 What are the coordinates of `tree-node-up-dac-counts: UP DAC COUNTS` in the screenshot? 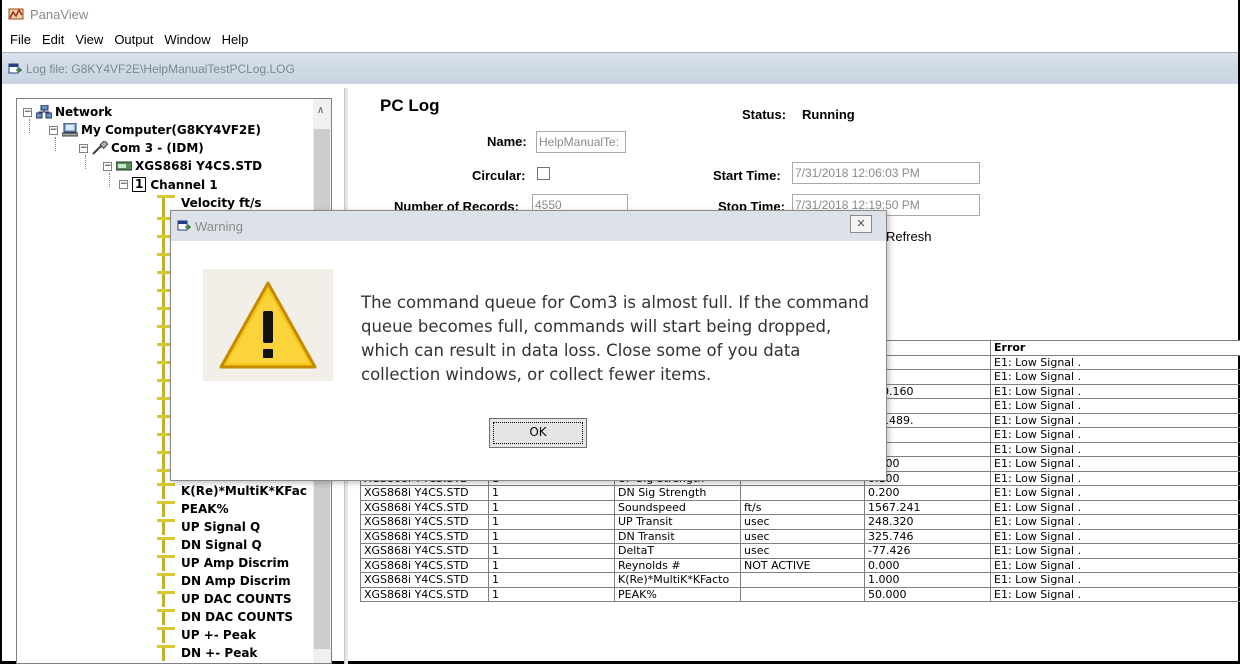 It's located at (224, 599).